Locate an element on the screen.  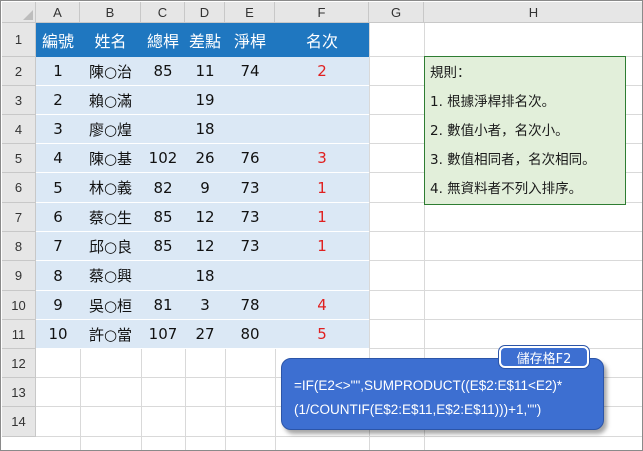
rule-item: 4. 無資料者不列入排序。 is located at coordinates (506, 189).